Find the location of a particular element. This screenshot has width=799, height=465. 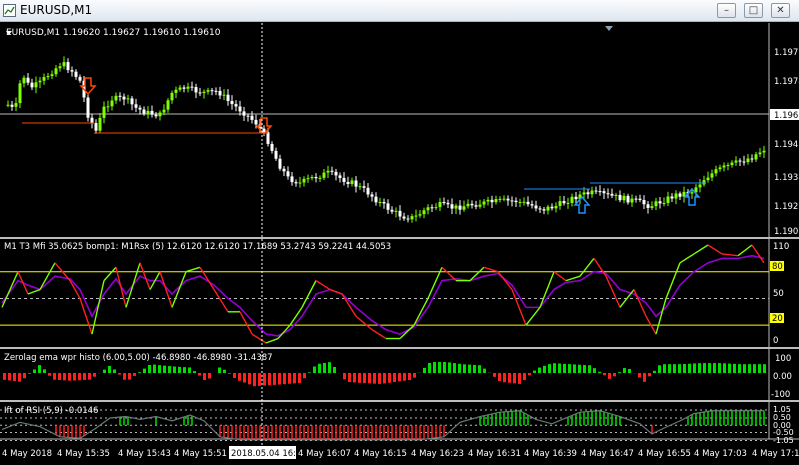

time-label: 4 May 15:51 is located at coordinates (200, 454).